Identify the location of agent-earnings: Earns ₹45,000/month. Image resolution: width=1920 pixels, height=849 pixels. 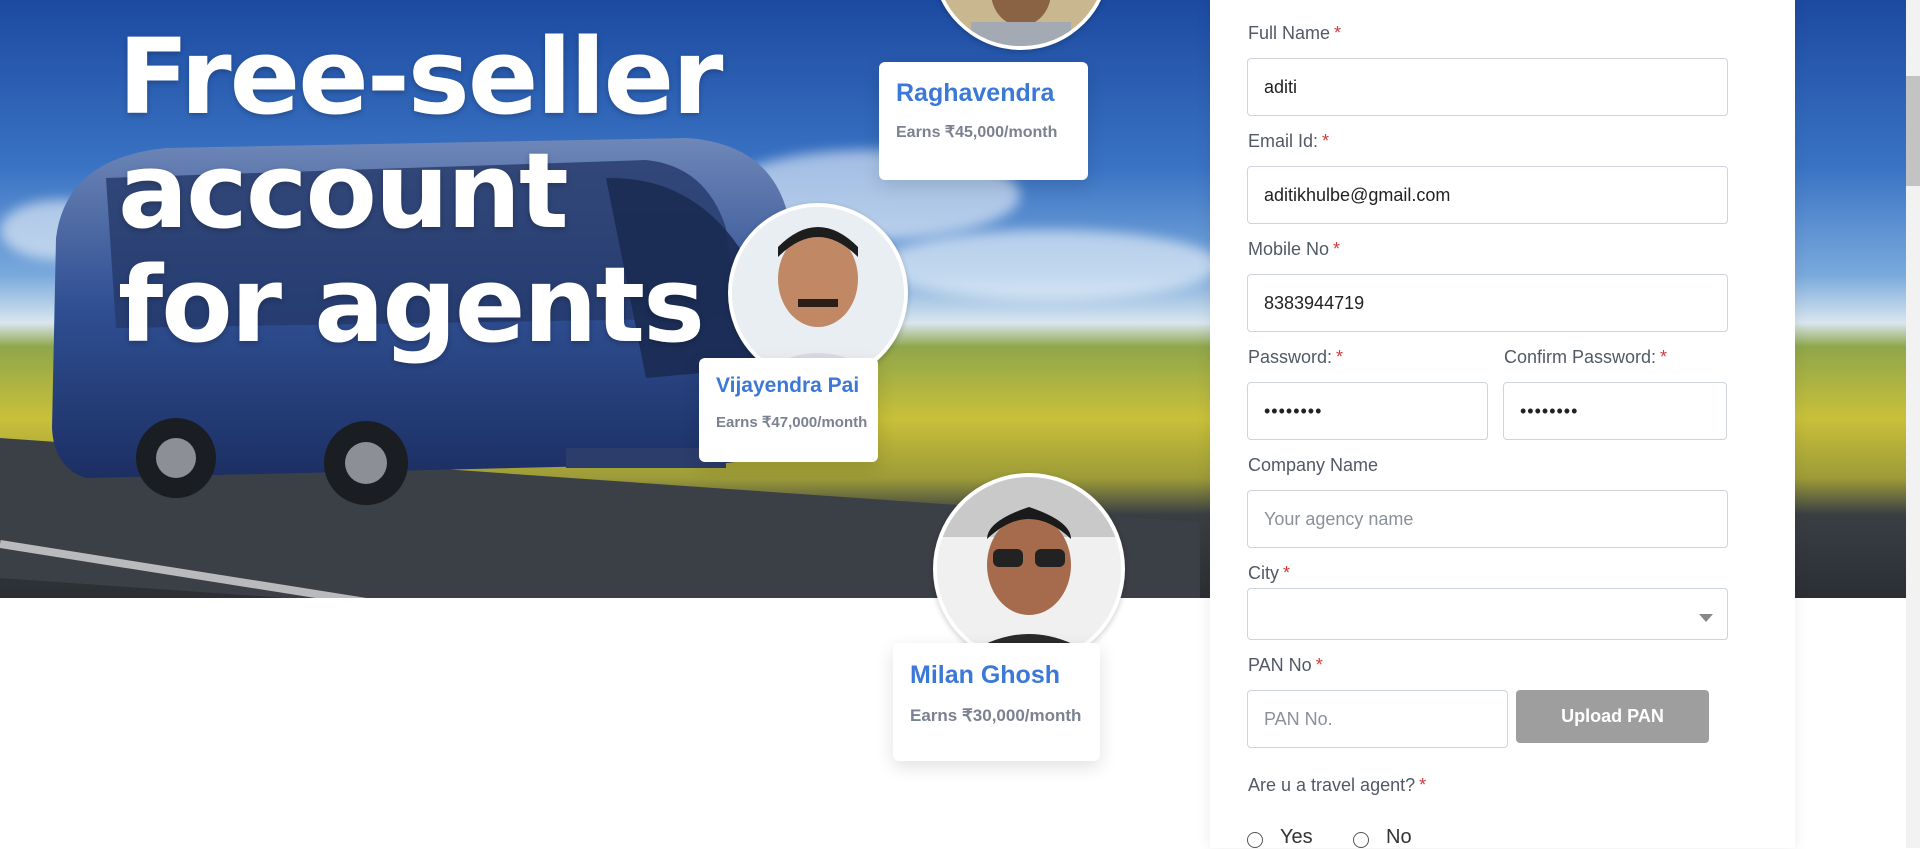
(977, 132).